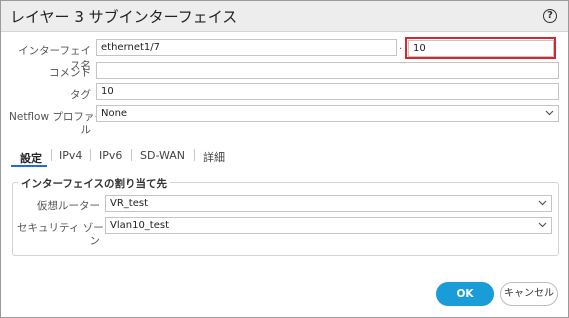 This screenshot has width=569, height=318. I want to click on interface-name-field: ethernet1/7, so click(246, 47).